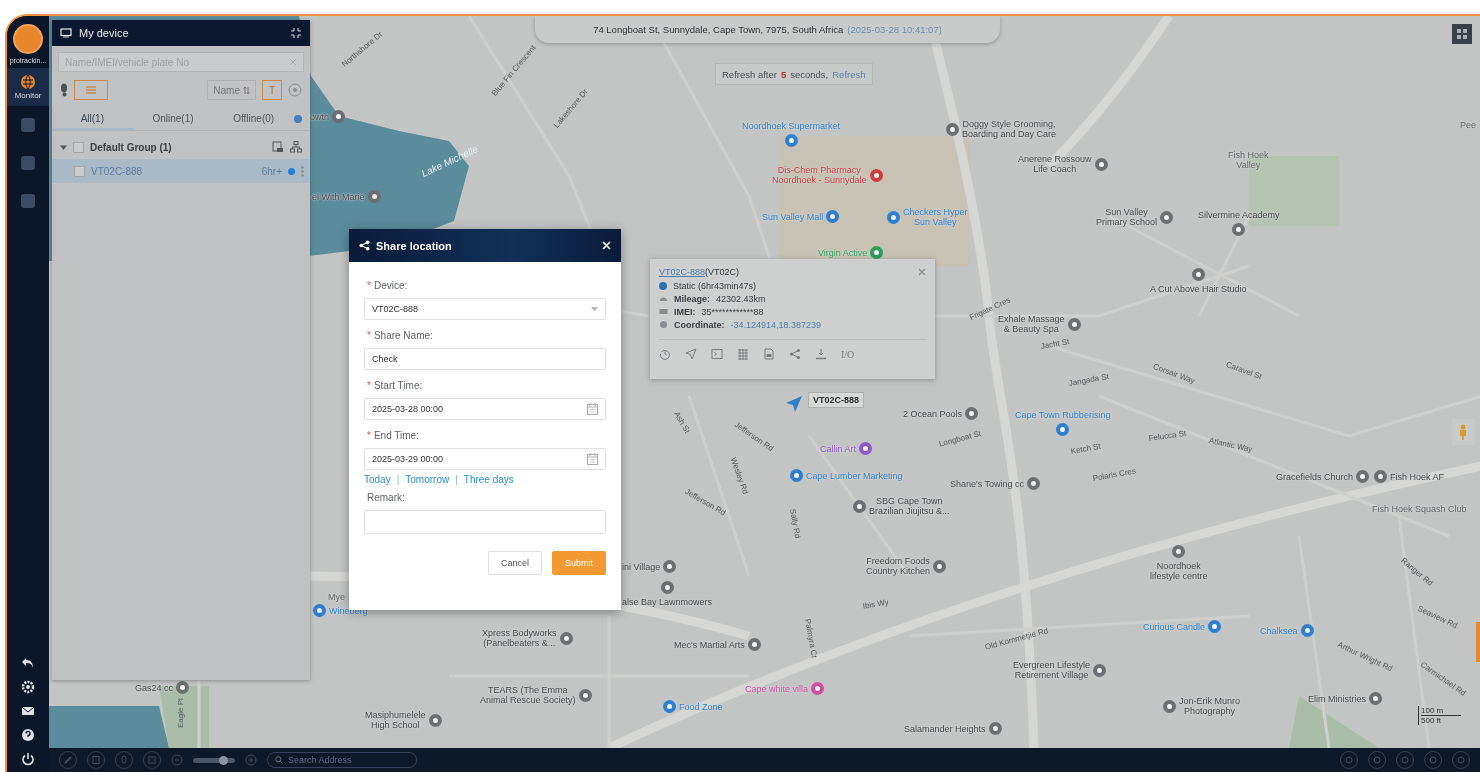  What do you see at coordinates (691, 354) in the screenshot?
I see `navigation-icon` at bounding box center [691, 354].